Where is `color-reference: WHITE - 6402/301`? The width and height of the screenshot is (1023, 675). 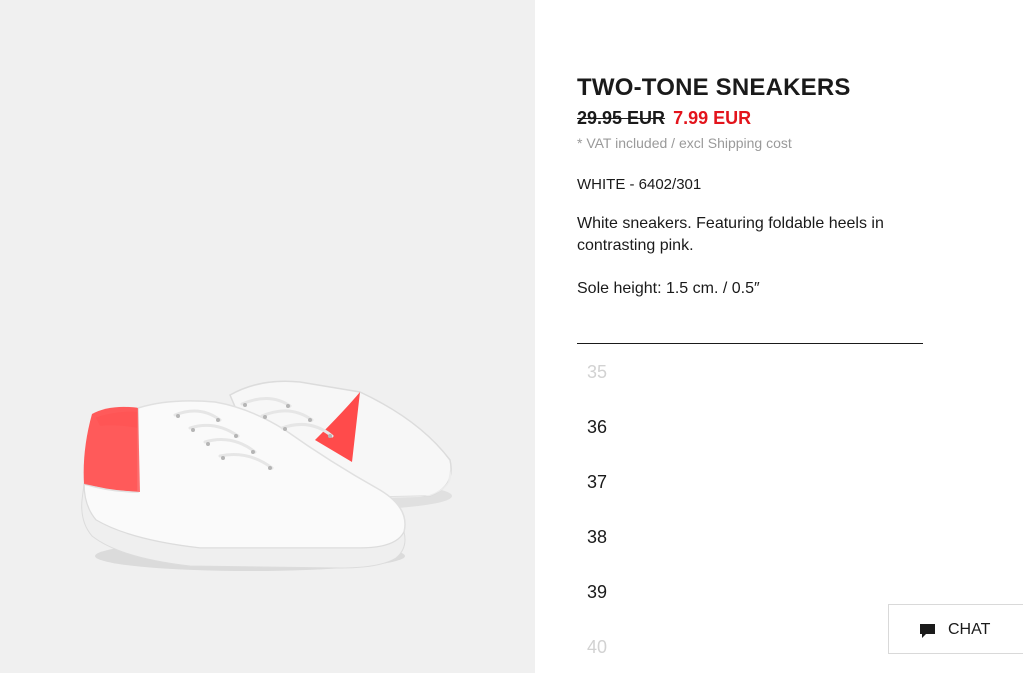 color-reference: WHITE - 6402/301 is located at coordinates (639, 184).